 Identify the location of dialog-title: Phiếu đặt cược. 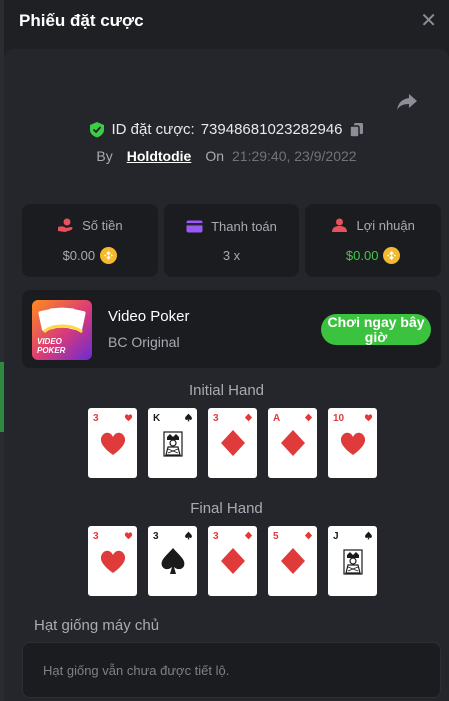
(81, 20).